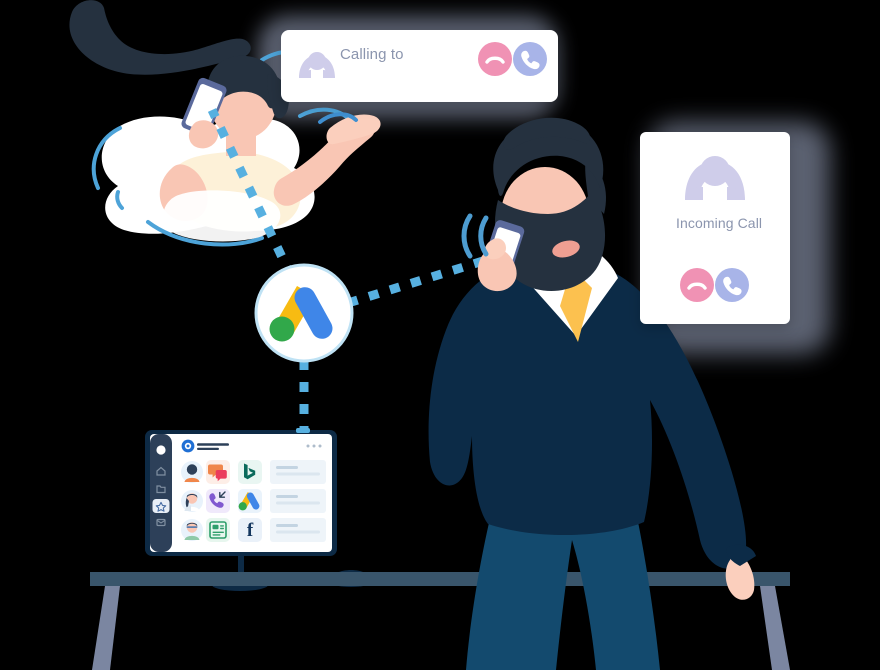  Describe the element at coordinates (298, 501) in the screenshot. I see `row-2-placeholder-card` at that location.